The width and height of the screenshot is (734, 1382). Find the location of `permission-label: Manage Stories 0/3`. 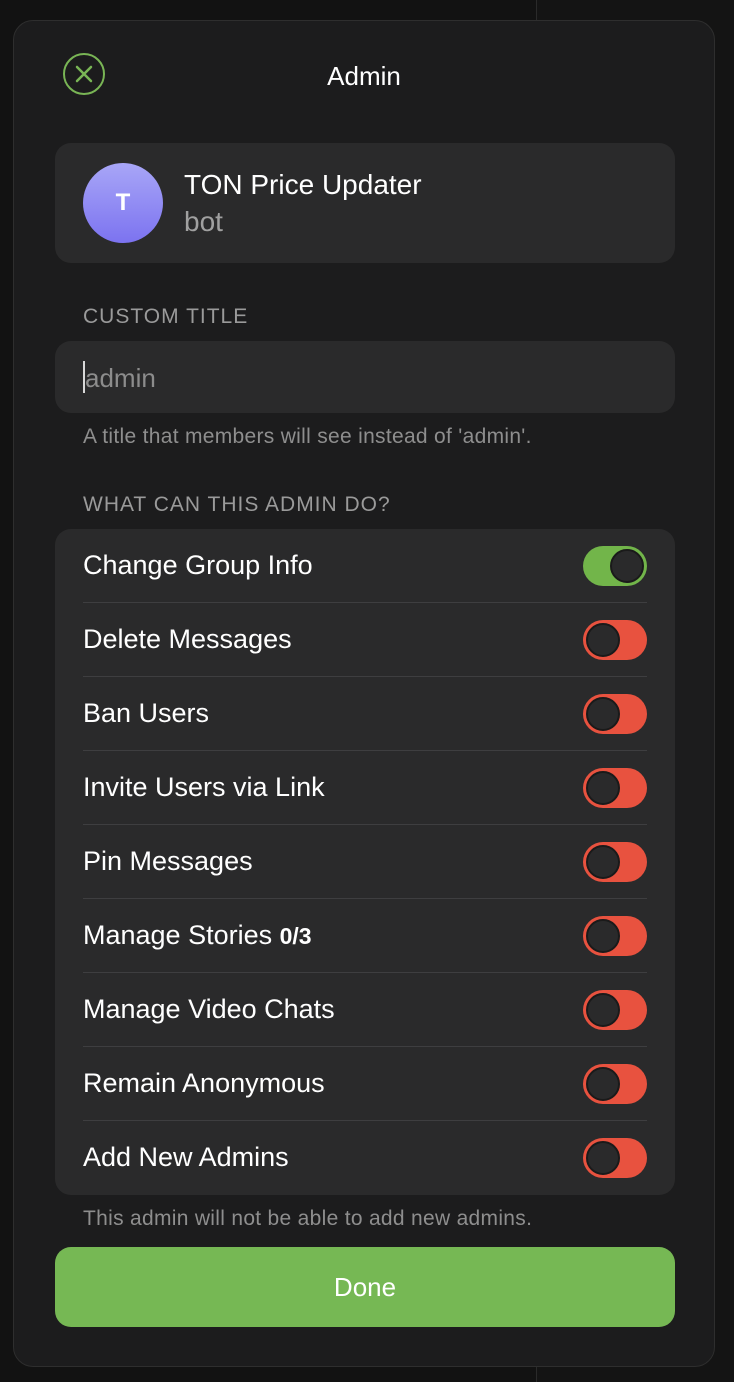

permission-label: Manage Stories 0/3 is located at coordinates (197, 935).